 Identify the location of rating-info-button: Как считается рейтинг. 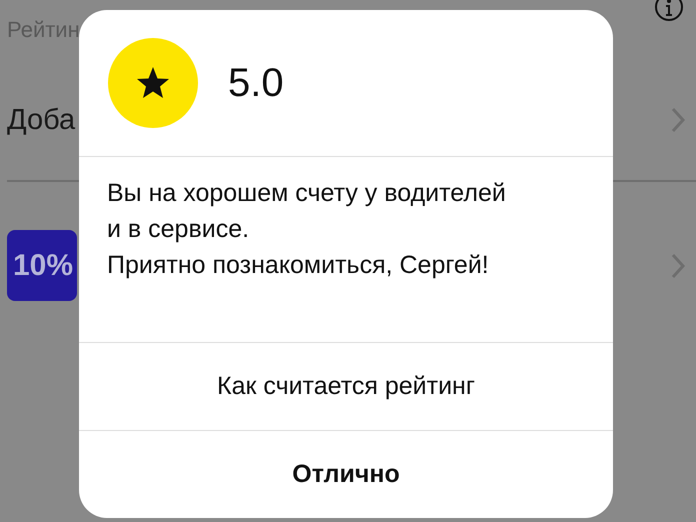
(346, 387).